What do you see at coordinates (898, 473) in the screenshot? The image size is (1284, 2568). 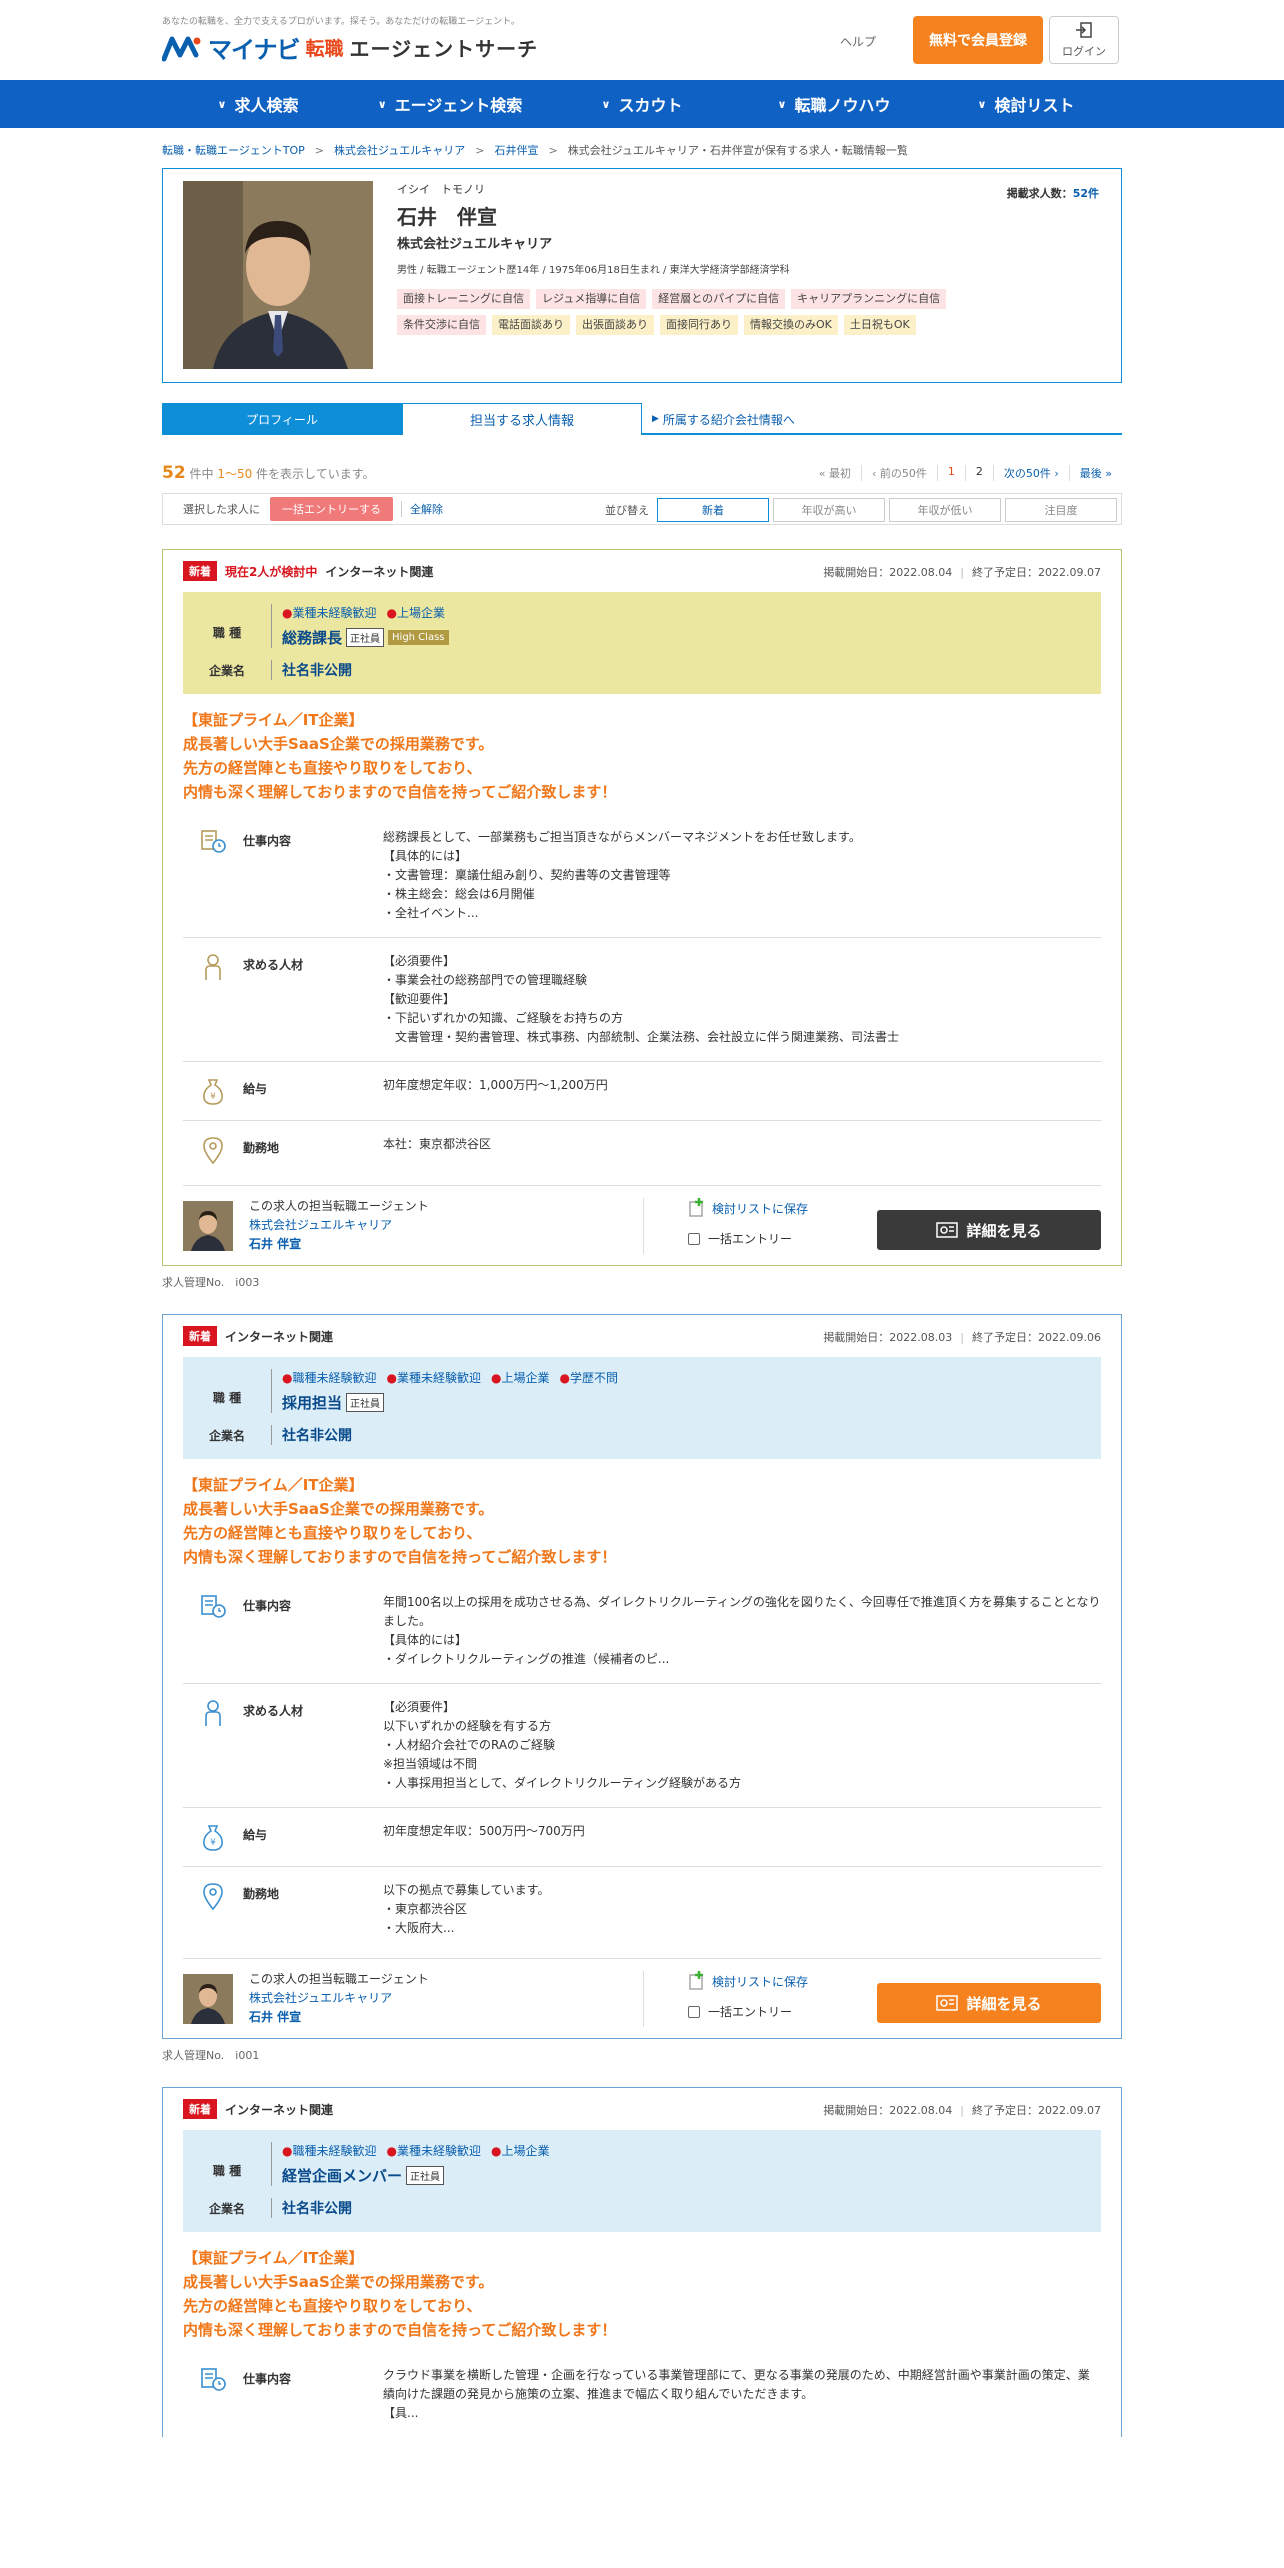 I see `pager-prev: ‹ 前の50件` at bounding box center [898, 473].